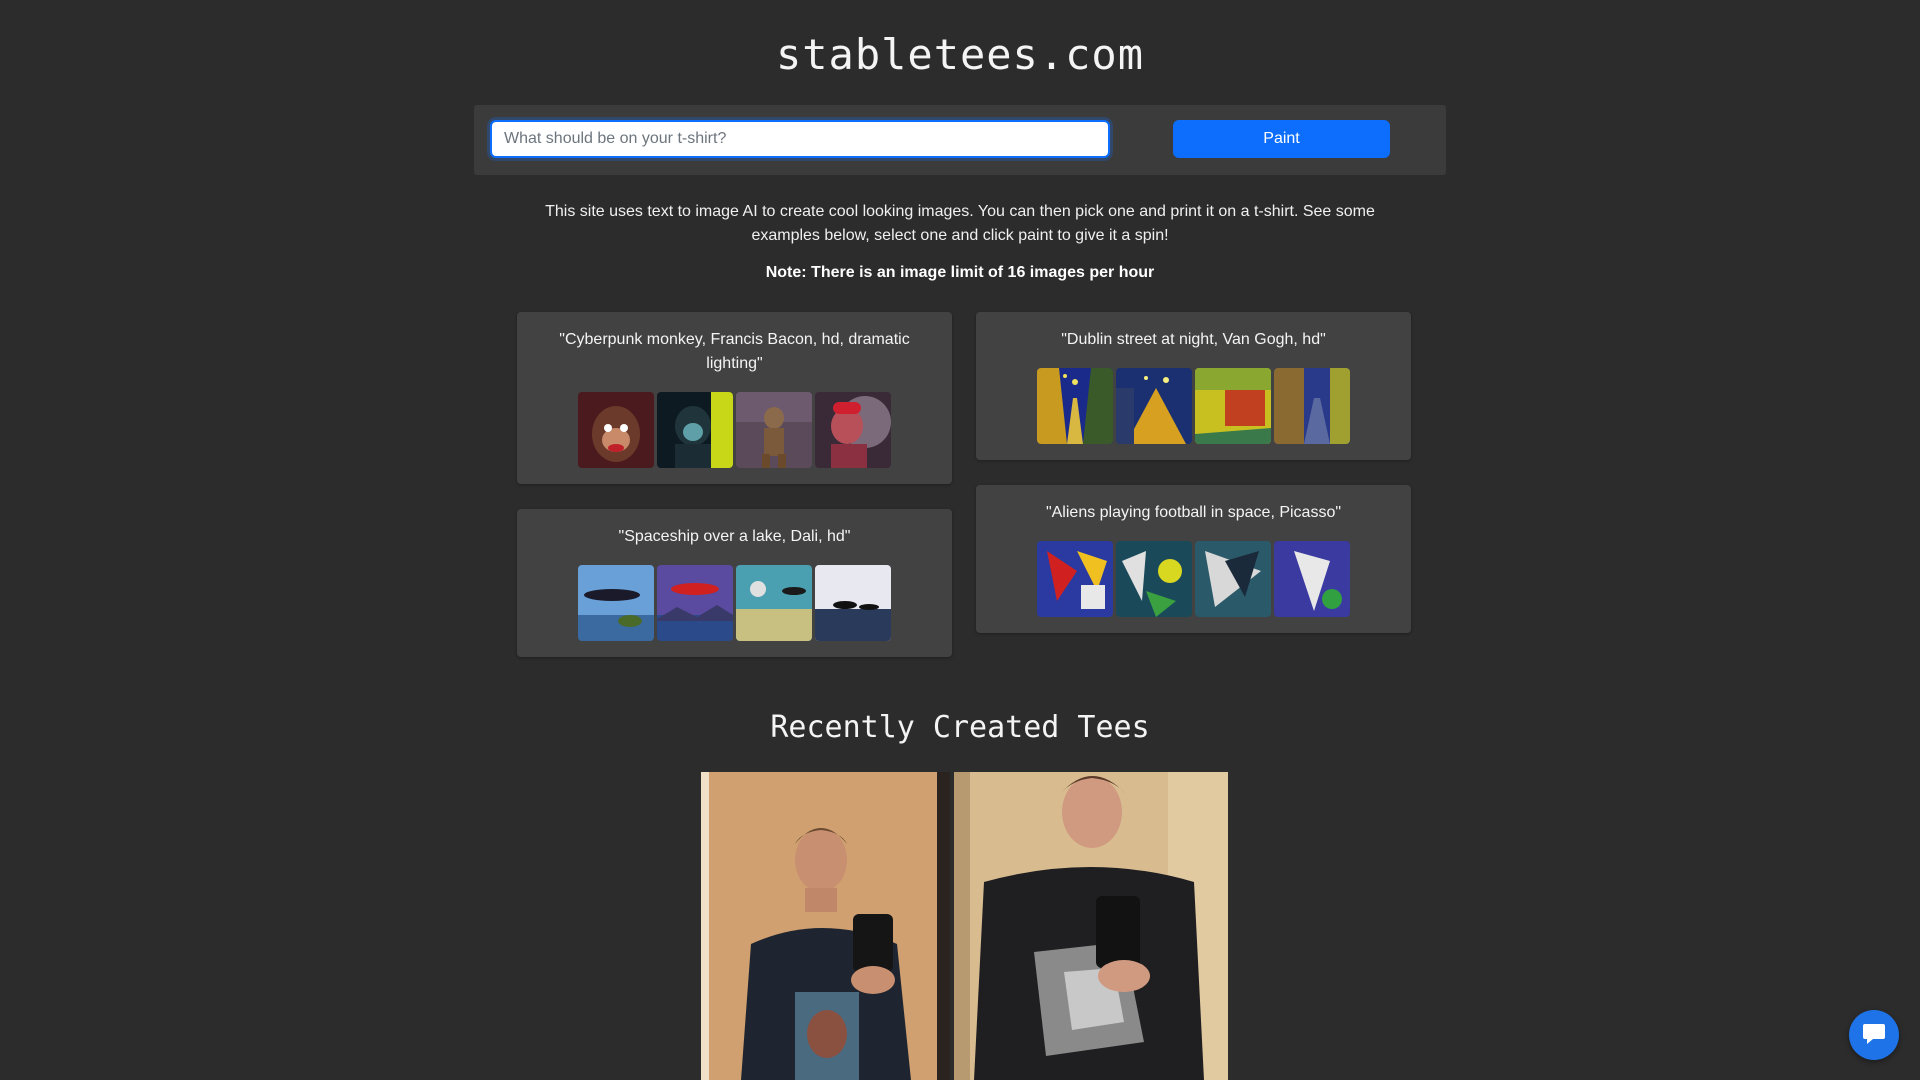 The image size is (1920, 1080). What do you see at coordinates (960, 727) in the screenshot?
I see `recent-tees-heading: Recently Created Tees` at bounding box center [960, 727].